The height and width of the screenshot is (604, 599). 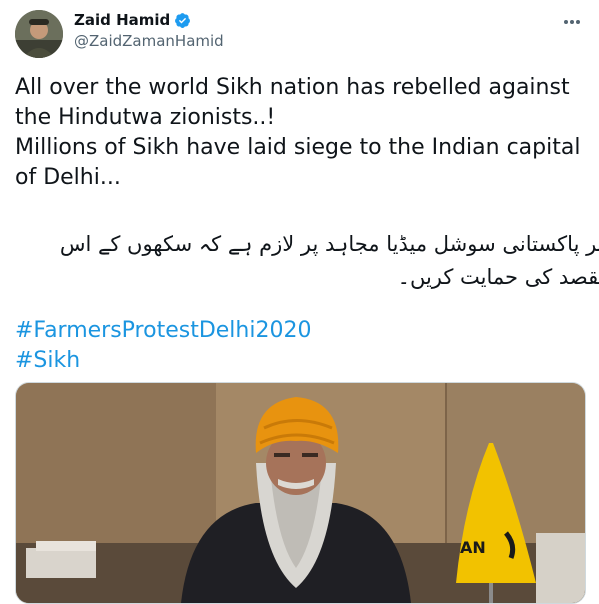 What do you see at coordinates (572, 21) in the screenshot?
I see `more-options-icon` at bounding box center [572, 21].